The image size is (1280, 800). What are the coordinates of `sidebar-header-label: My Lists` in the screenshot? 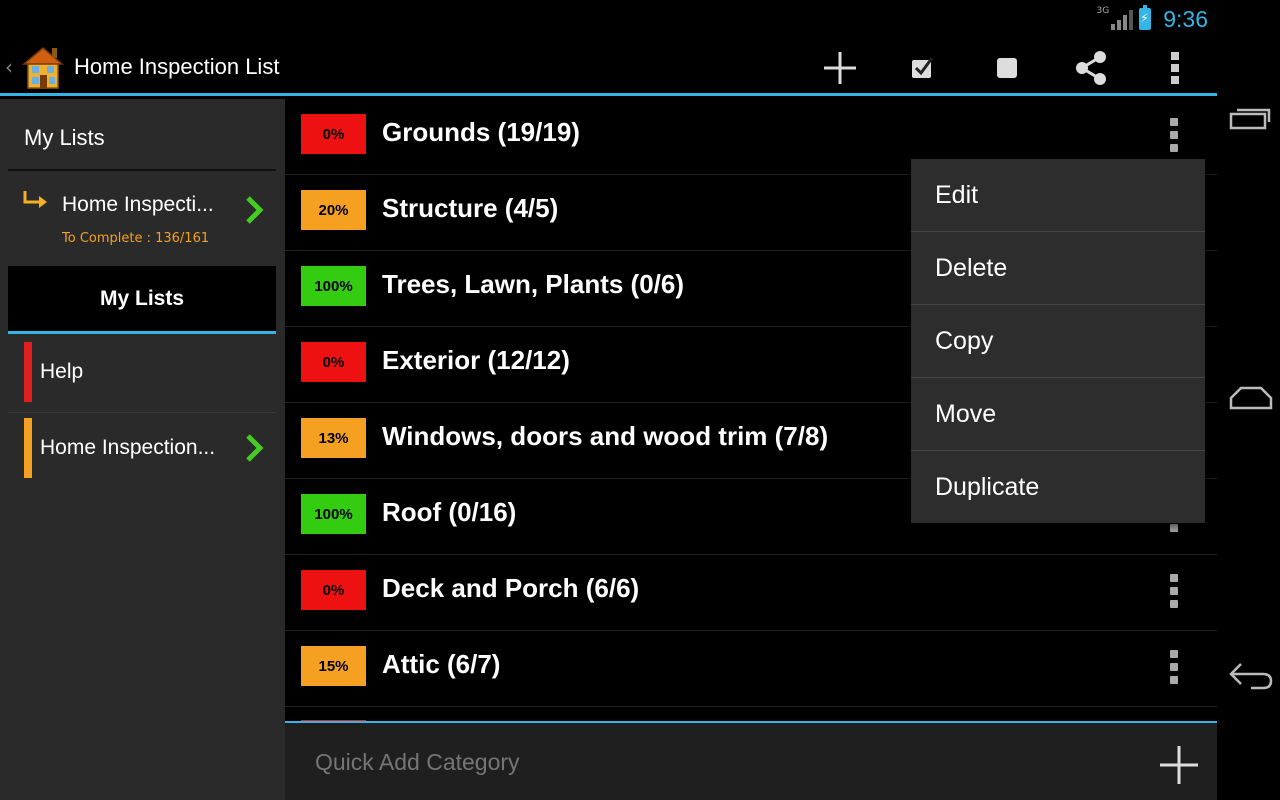 It's located at (64, 137).